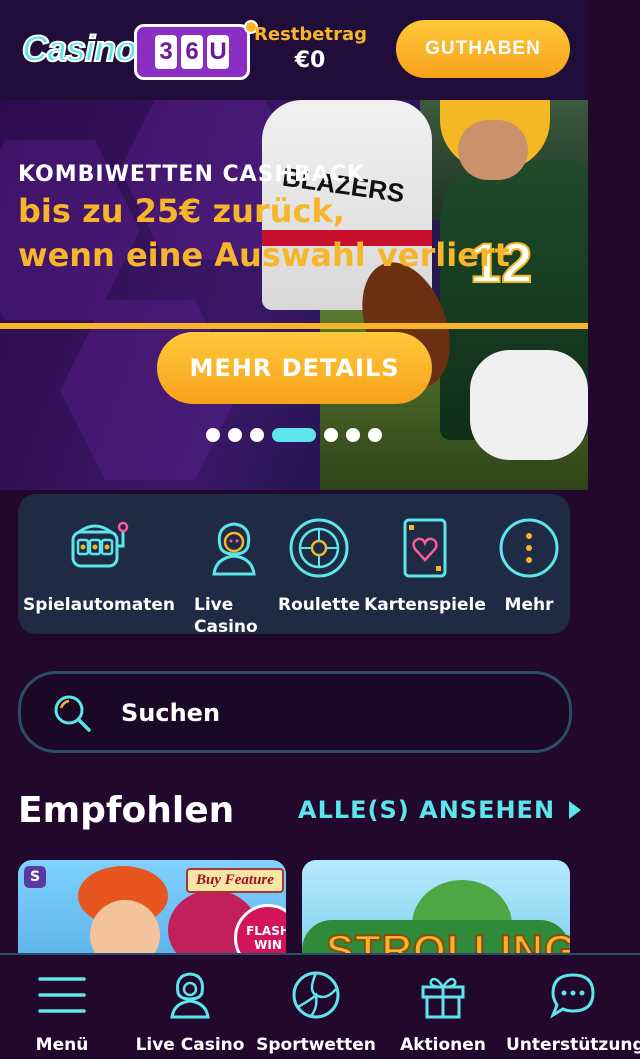  Describe the element at coordinates (218, 52) in the screenshot. I see `logo-reel: U` at that location.